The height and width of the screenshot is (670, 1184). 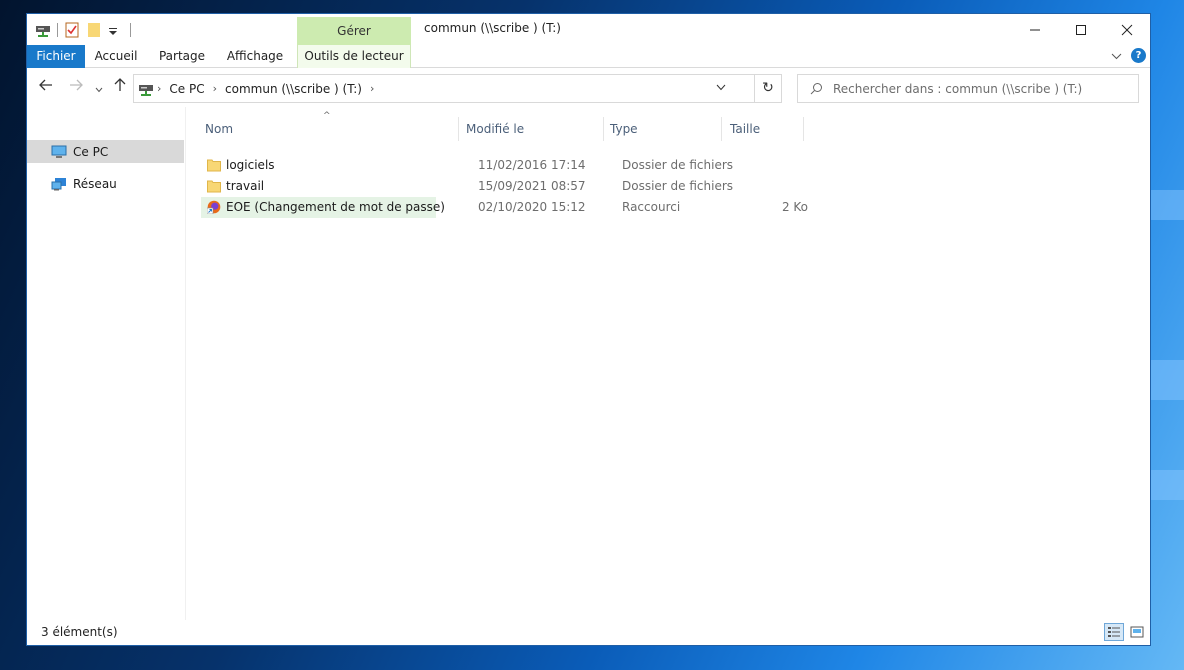 I want to click on tab-file: Fichier, so click(x=56, y=56).